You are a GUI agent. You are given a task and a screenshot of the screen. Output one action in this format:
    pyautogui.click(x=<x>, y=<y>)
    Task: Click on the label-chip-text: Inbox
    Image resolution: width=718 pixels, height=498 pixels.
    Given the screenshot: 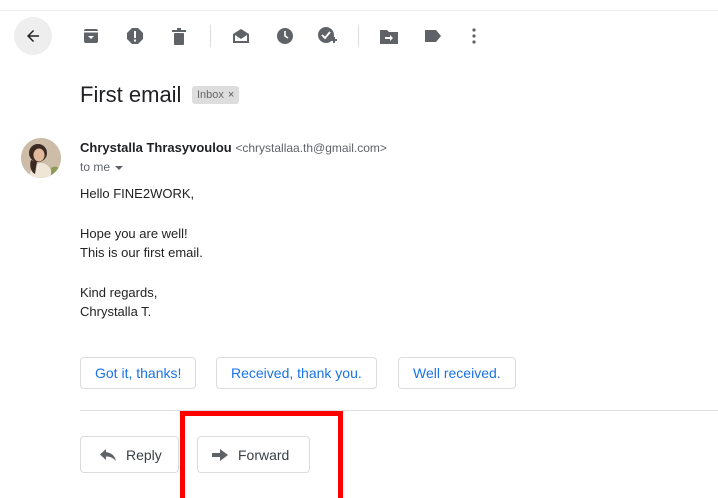 What is the action you would take?
    pyautogui.click(x=210, y=95)
    